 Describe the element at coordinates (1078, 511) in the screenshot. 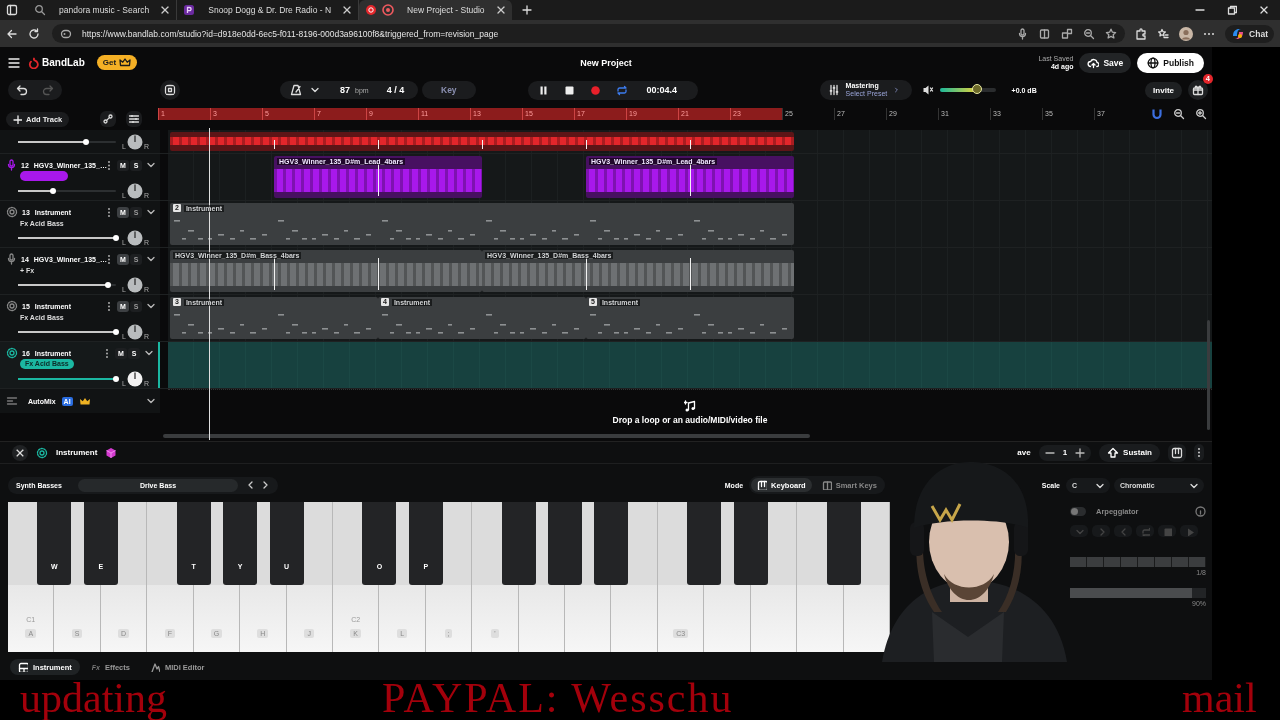

I see `arpeggiator-toggle` at that location.